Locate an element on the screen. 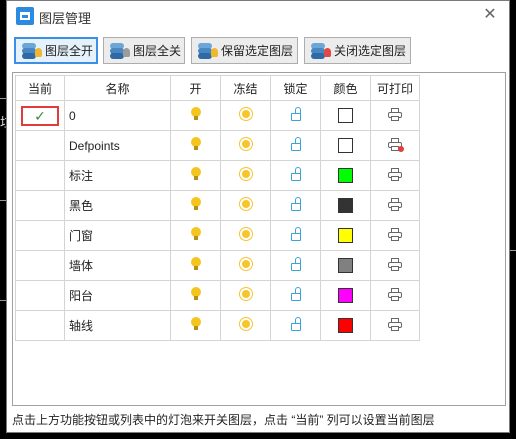 This screenshot has height=439, width=516. layer-name: 黑色 is located at coordinates (117, 205).